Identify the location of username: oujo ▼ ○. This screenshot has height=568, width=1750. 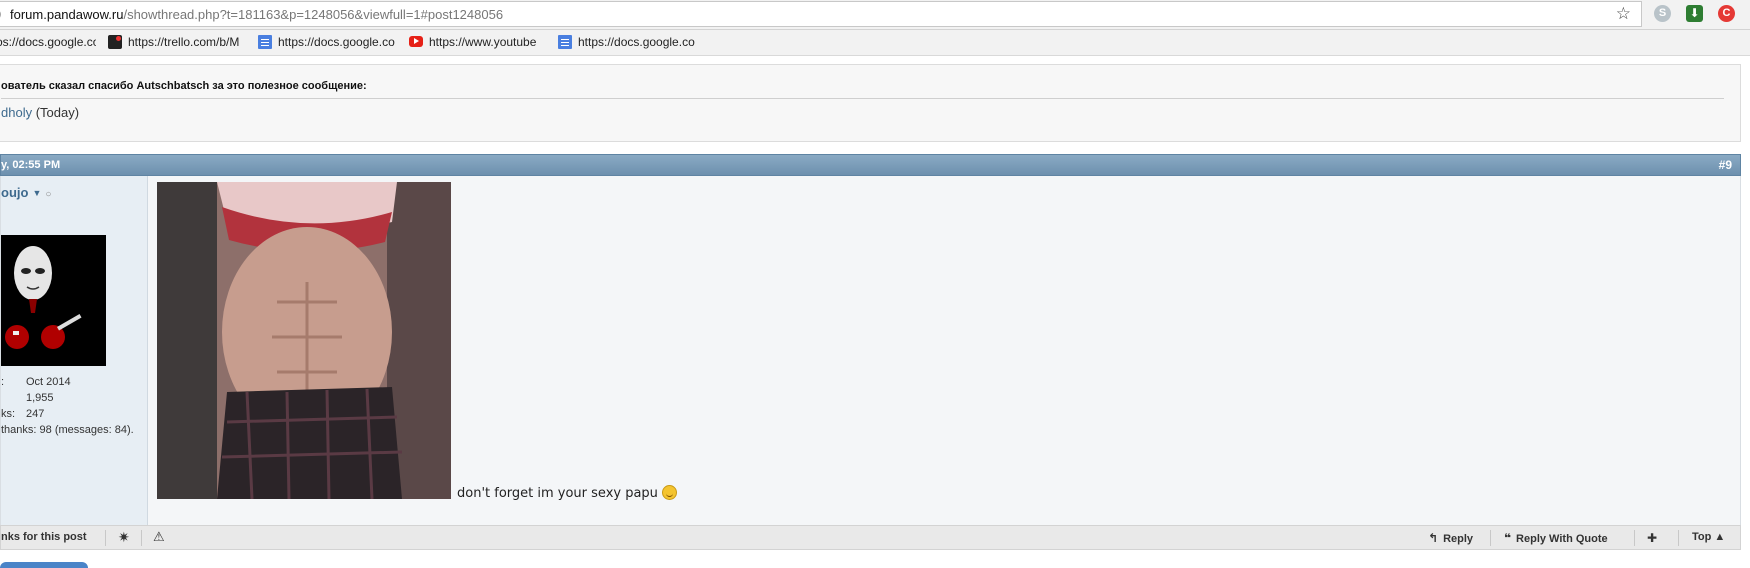
(26, 192).